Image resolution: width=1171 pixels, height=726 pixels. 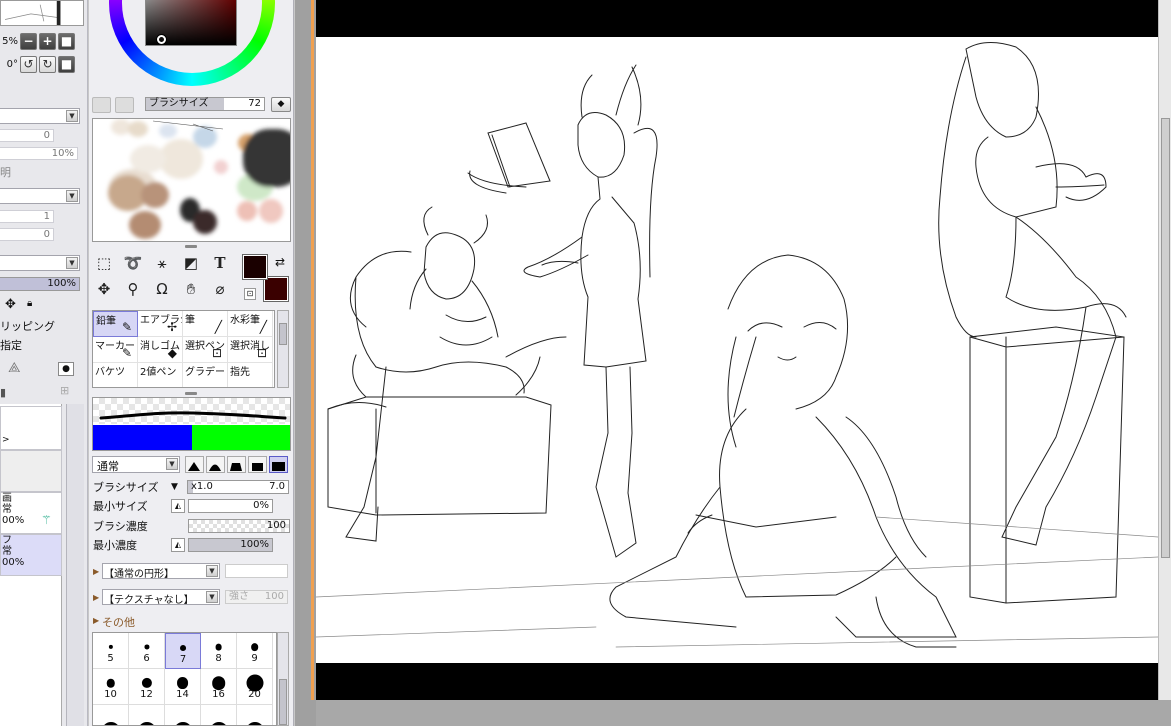 What do you see at coordinates (31, 428) in the screenshot?
I see `layer-item: >` at bounding box center [31, 428].